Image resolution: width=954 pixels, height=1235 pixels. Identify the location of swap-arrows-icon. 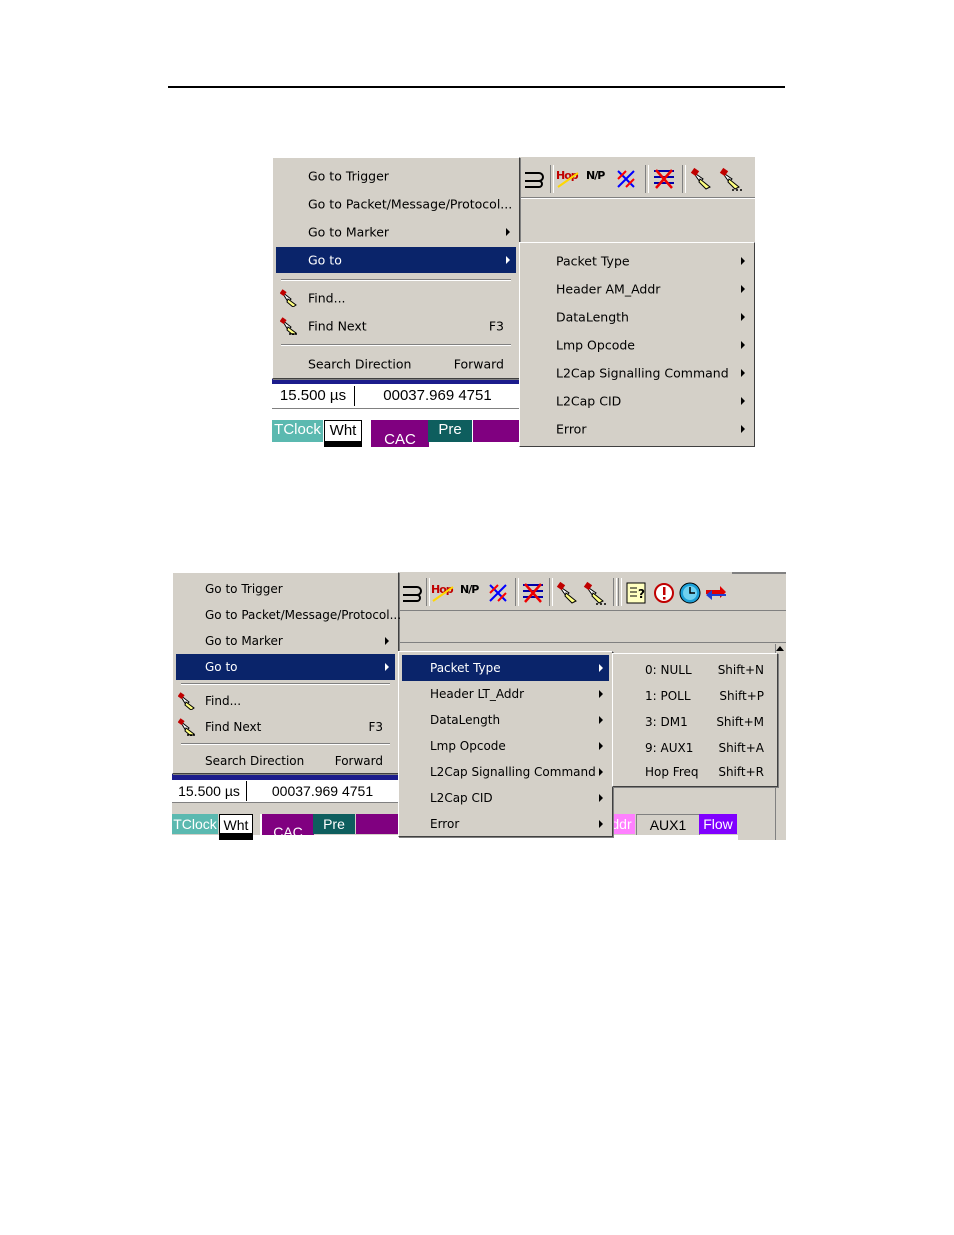
(716, 593).